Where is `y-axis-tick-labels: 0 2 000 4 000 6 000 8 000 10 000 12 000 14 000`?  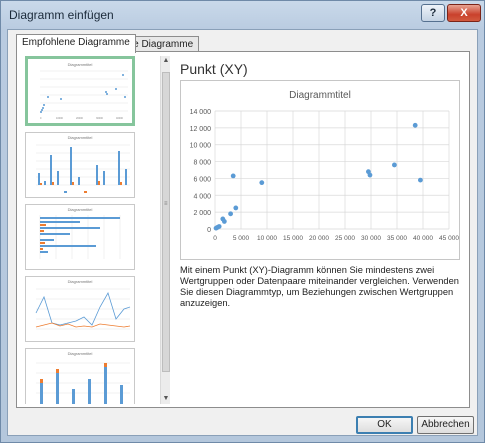
y-axis-tick-labels: 0 2 000 4 000 6 000 8 000 10 000 12 000 14 000 is located at coordinates (201, 171).